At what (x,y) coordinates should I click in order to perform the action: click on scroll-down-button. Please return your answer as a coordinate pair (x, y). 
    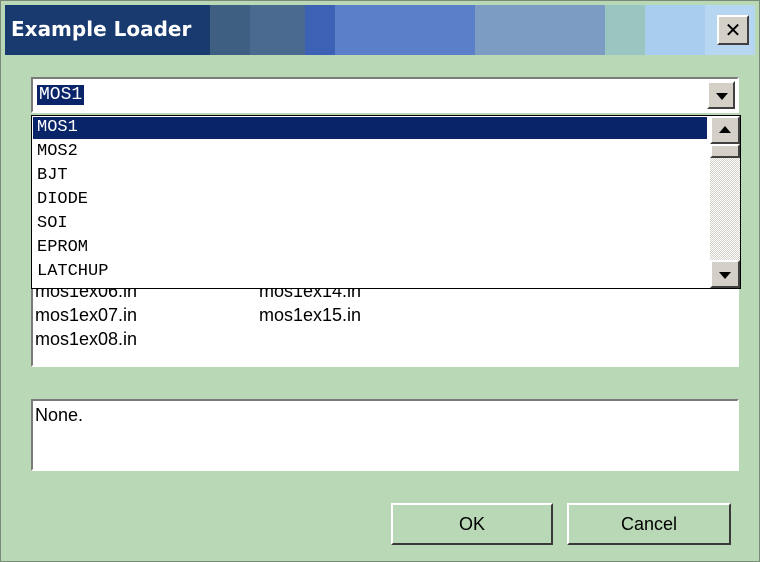
    Looking at the image, I should click on (725, 274).